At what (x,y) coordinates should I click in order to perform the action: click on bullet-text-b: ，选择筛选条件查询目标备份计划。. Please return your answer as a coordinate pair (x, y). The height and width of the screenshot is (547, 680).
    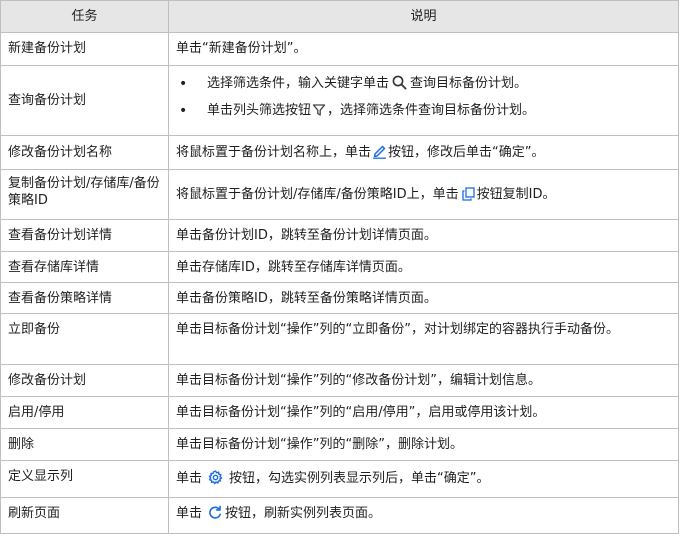
    Looking at the image, I should click on (431, 110).